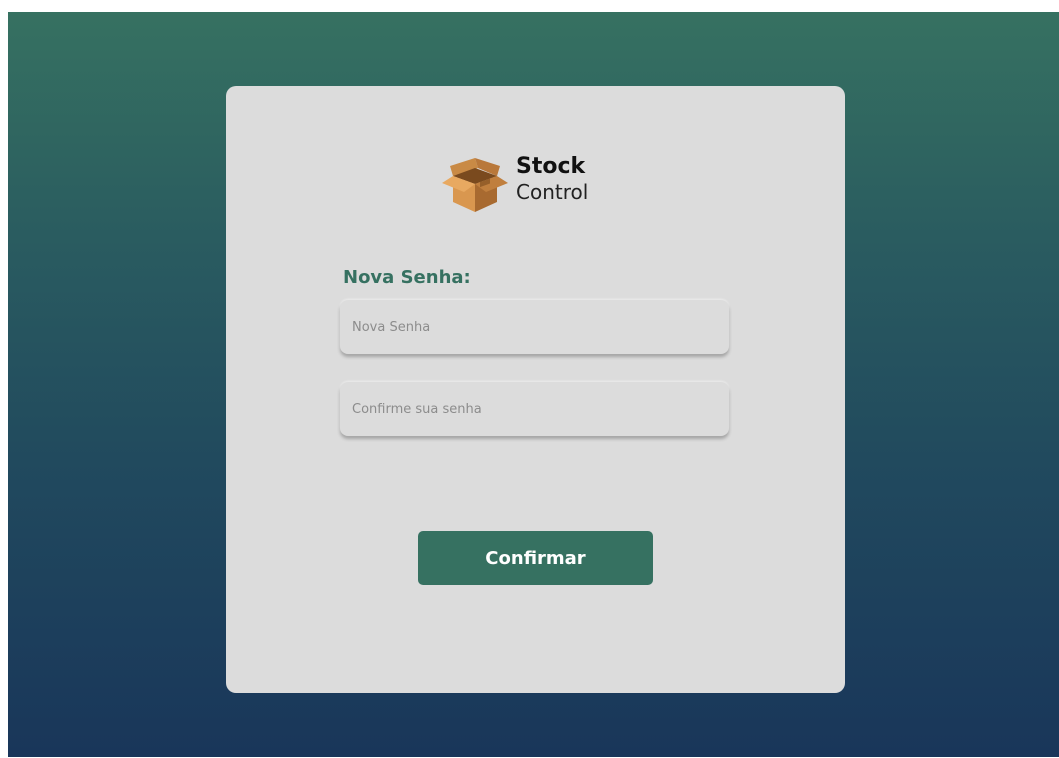  I want to click on logo-title: Stock, so click(551, 166).